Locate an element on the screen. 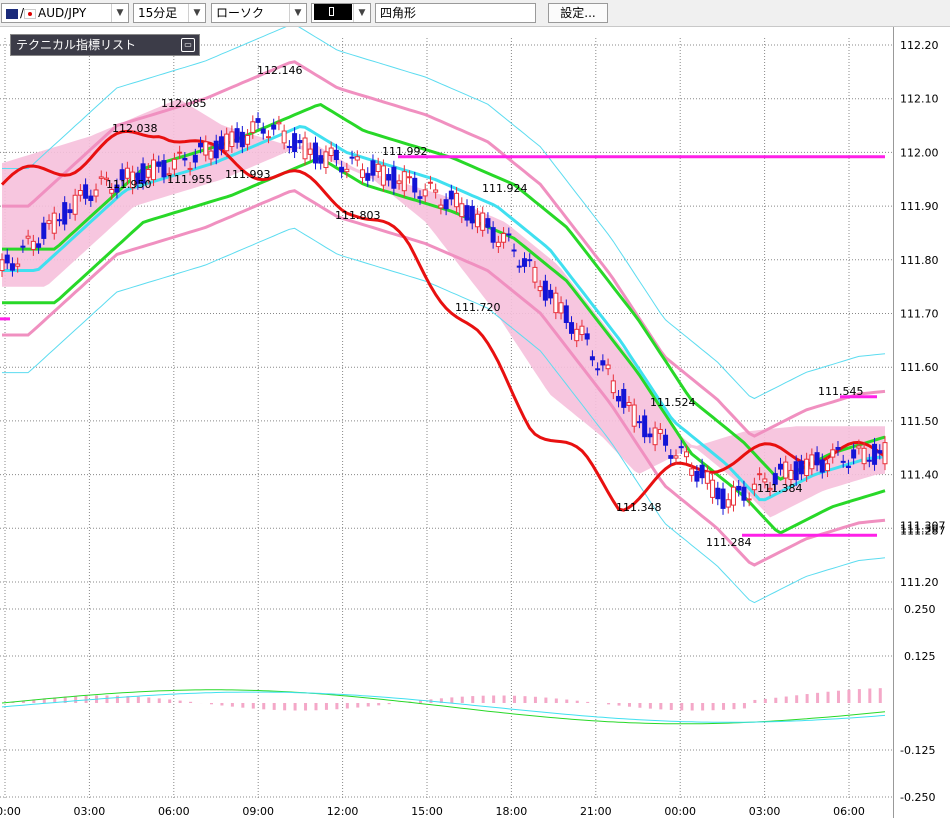  timeframe-select: 15分足 ▼ is located at coordinates (169, 13).